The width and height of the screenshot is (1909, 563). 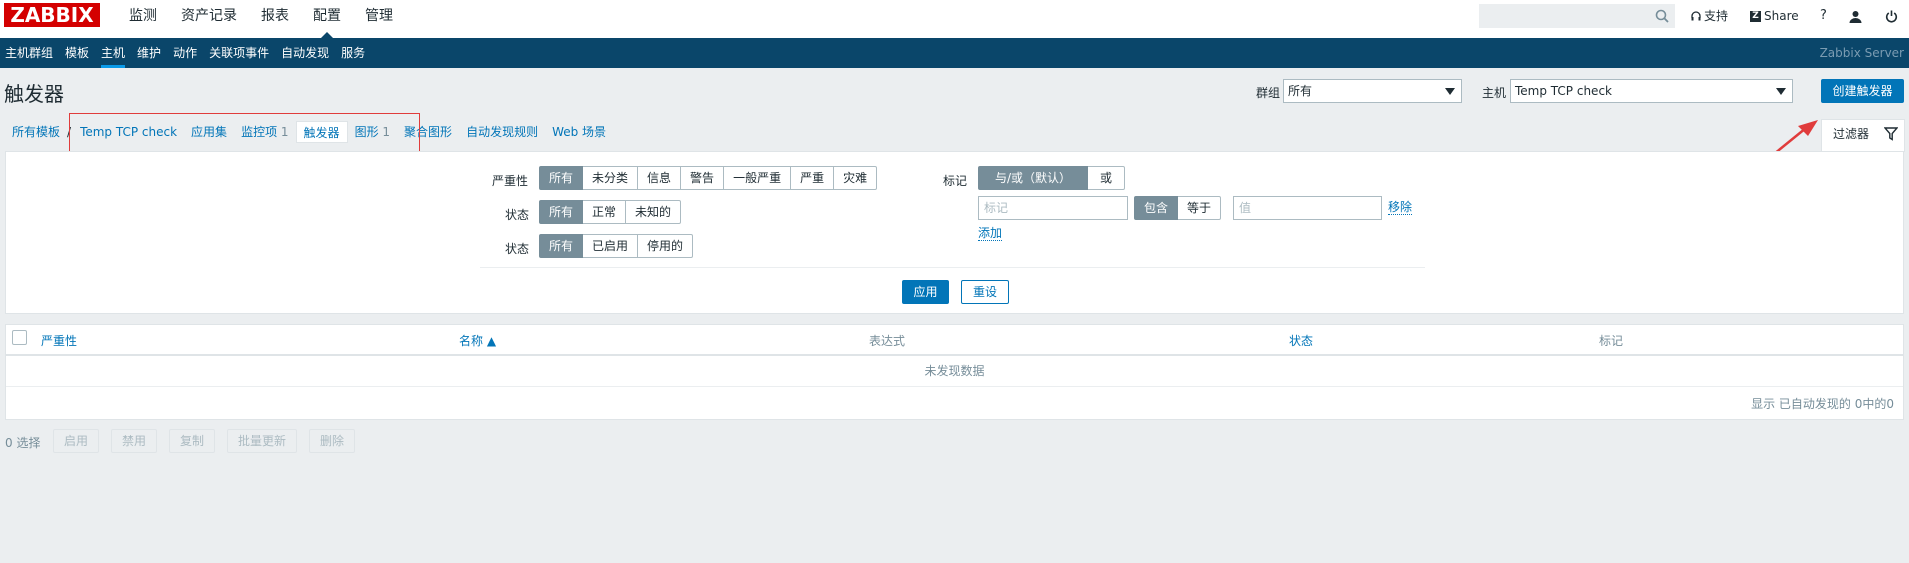 I want to click on subnav-host-groups: 主机群组, so click(x=30, y=53).